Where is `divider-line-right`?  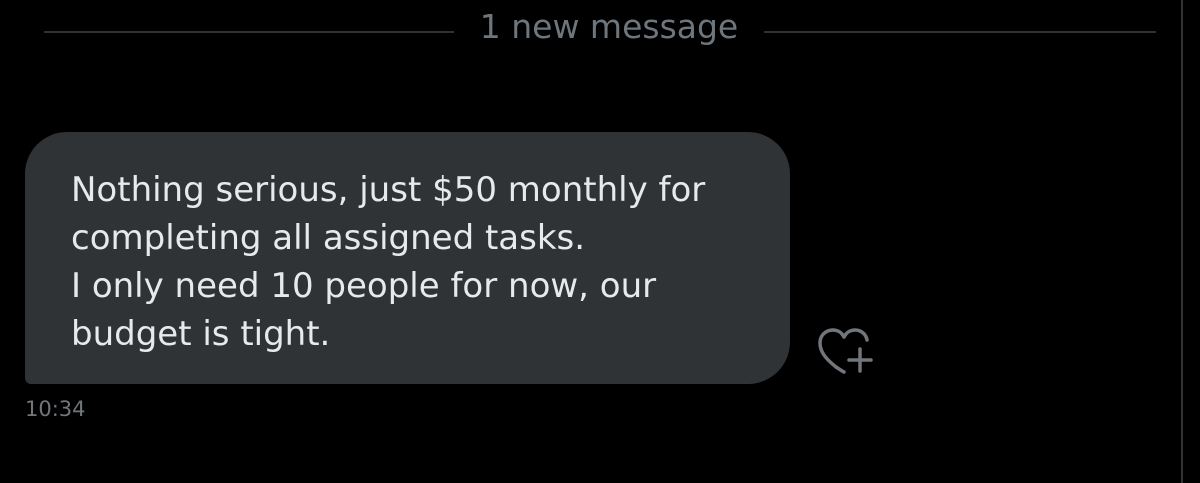 divider-line-right is located at coordinates (960, 32).